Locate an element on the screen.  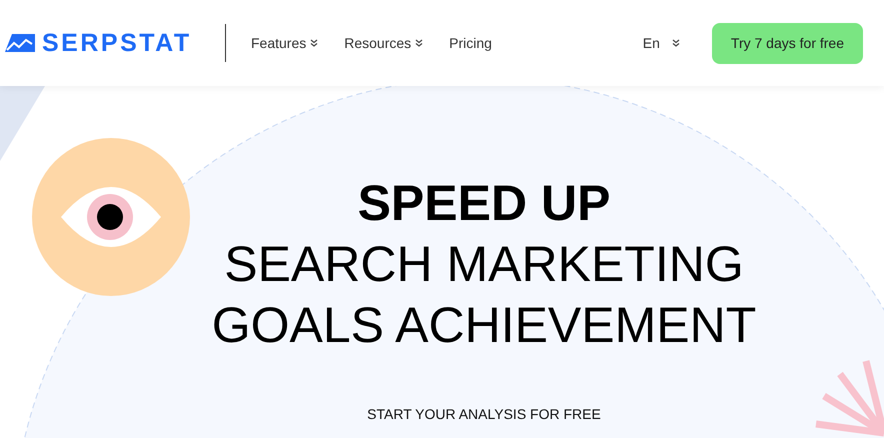
language-selector: En is located at coordinates (661, 43).